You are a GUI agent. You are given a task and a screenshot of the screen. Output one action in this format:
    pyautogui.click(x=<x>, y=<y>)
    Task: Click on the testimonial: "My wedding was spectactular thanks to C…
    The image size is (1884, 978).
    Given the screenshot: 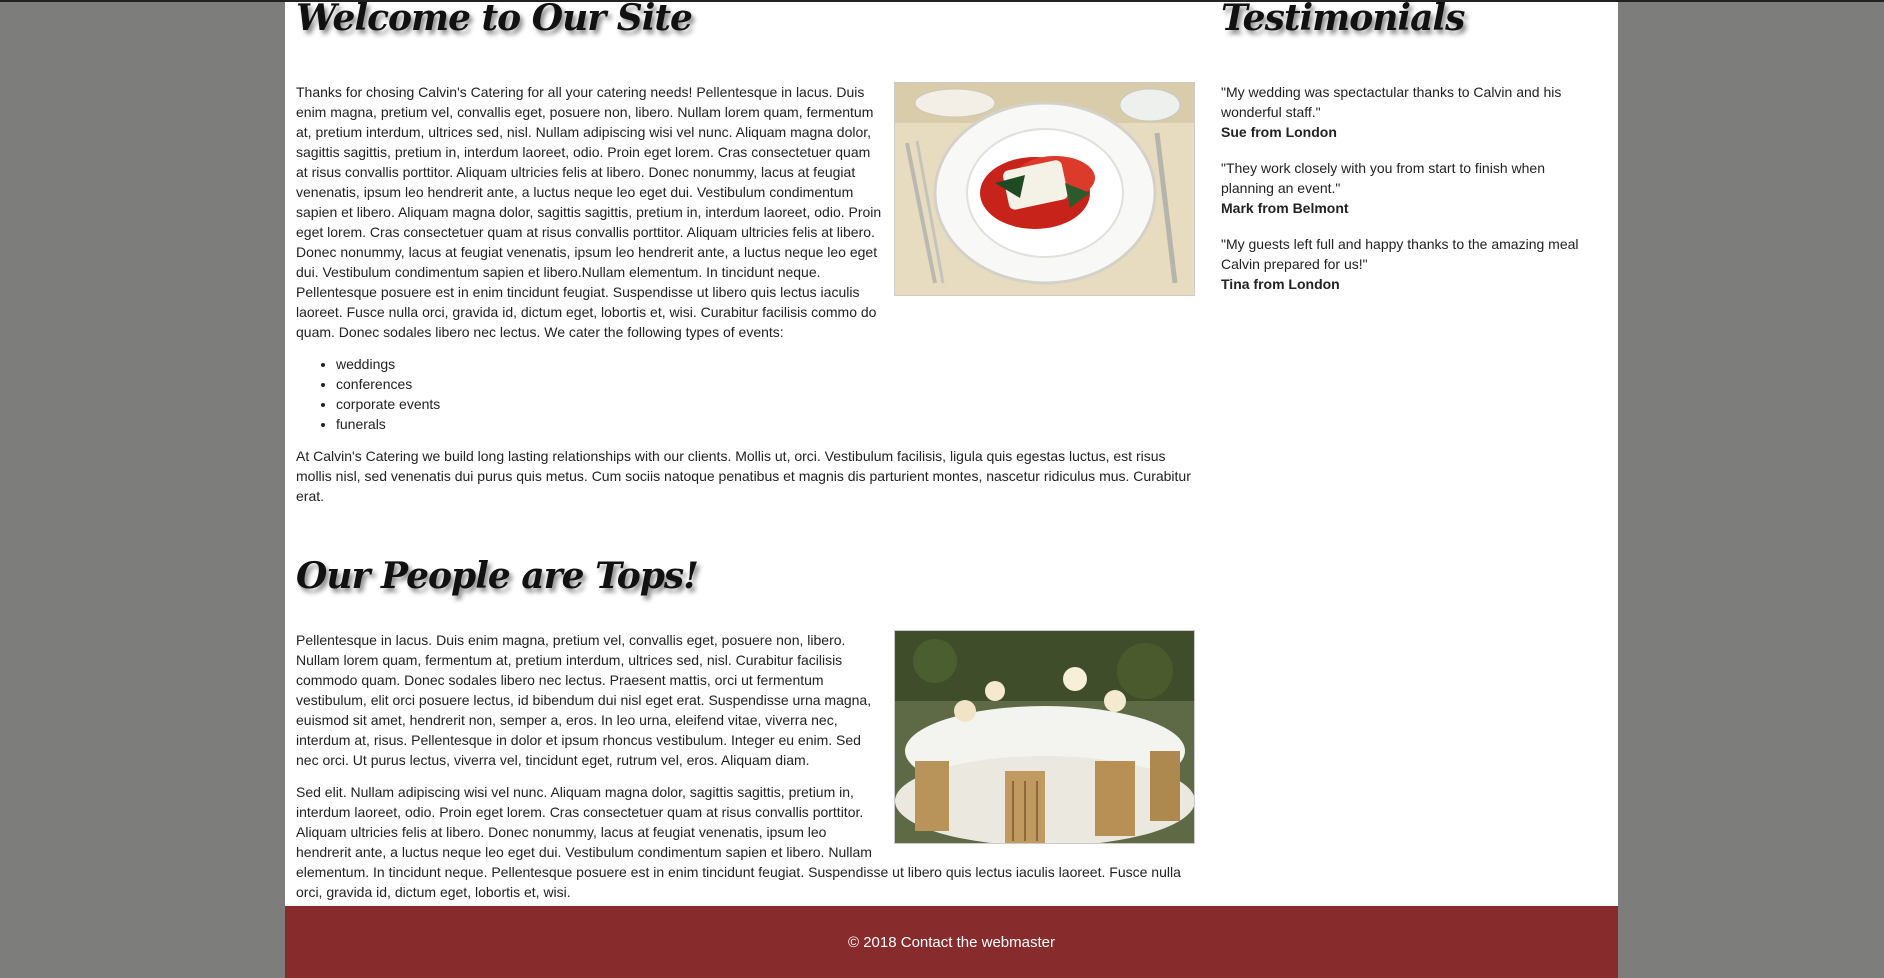 What is the action you would take?
    pyautogui.click(x=1402, y=112)
    